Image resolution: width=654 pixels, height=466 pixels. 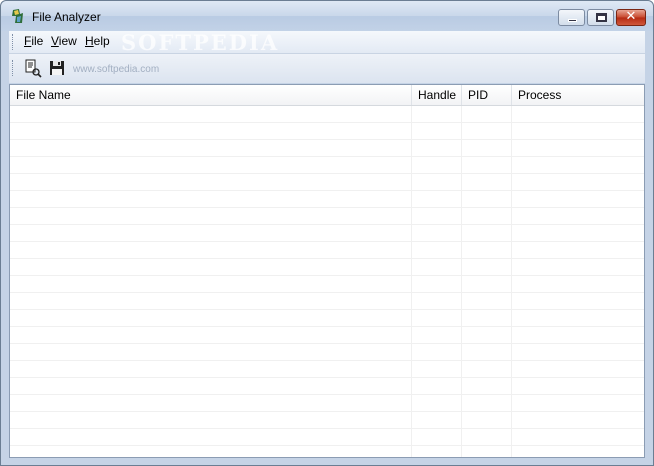 What do you see at coordinates (66, 17) in the screenshot?
I see `window-title: File Analyzer` at bounding box center [66, 17].